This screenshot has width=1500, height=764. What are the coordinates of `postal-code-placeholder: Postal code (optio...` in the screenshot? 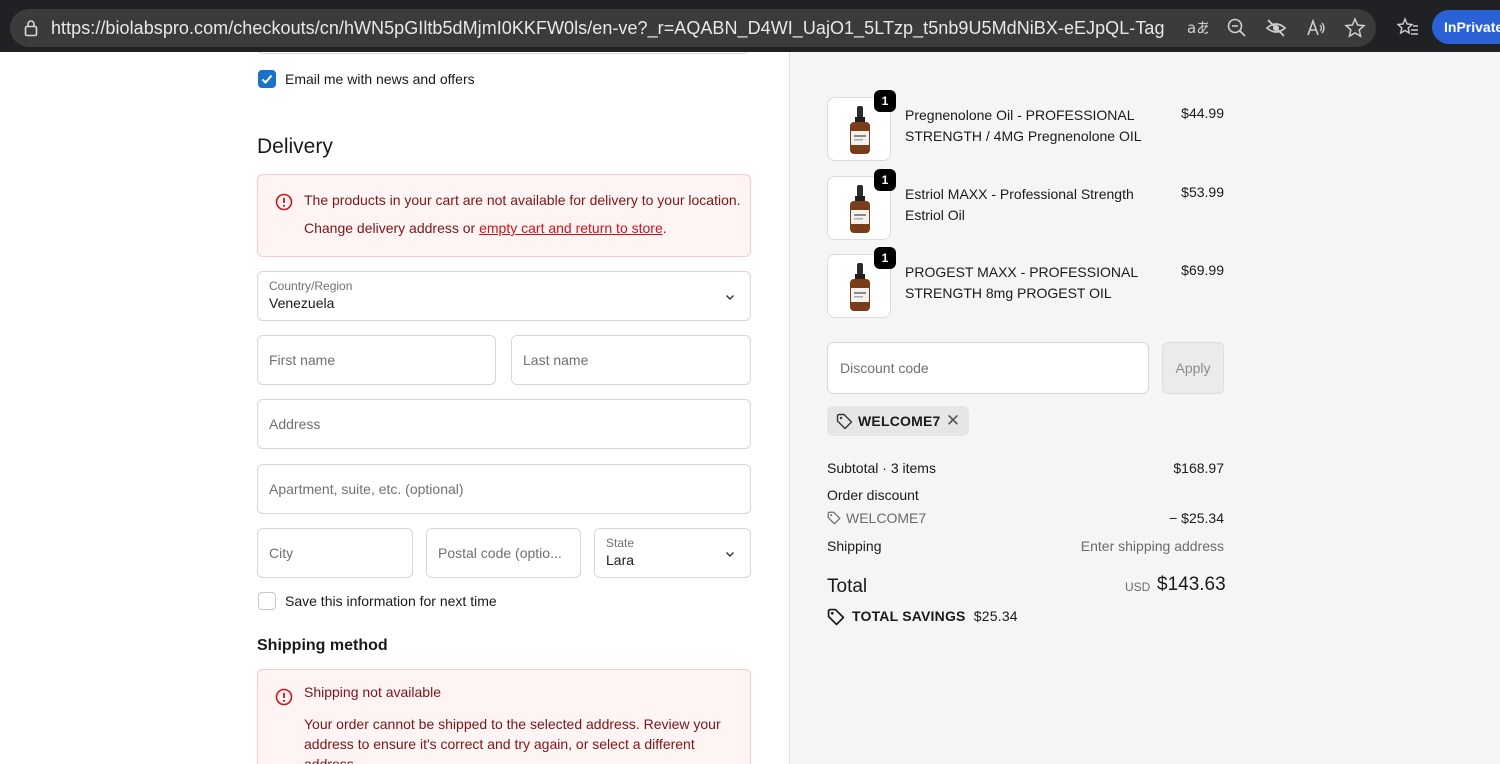 It's located at (500, 553).